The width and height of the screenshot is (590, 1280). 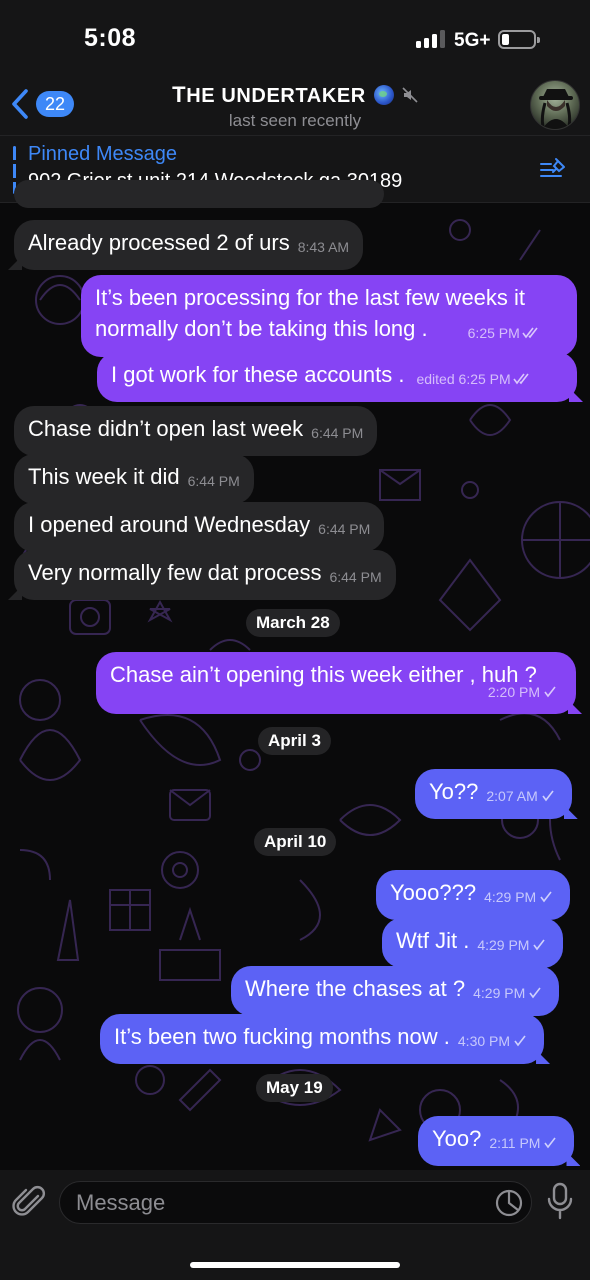 I want to click on message-partial, so click(x=199, y=194).